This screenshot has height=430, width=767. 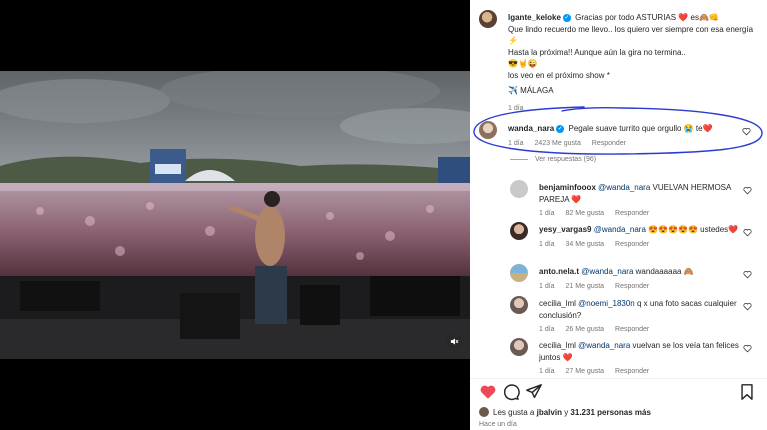 What do you see at coordinates (566, 17) in the screenshot?
I see `verified-badge-icon: ✓` at bounding box center [566, 17].